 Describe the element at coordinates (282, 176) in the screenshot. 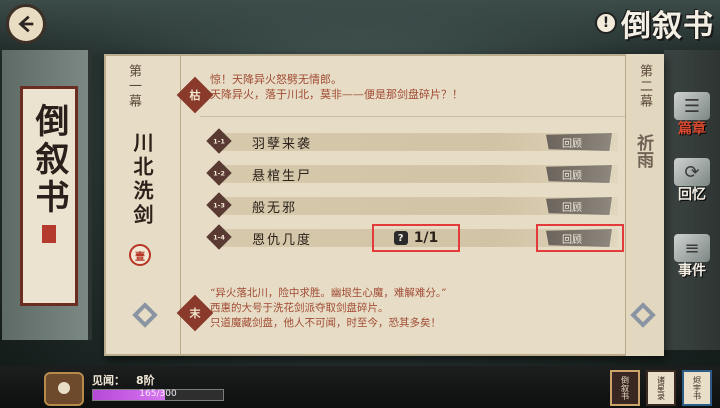

I see `mission-name: 悬棺生尸` at that location.